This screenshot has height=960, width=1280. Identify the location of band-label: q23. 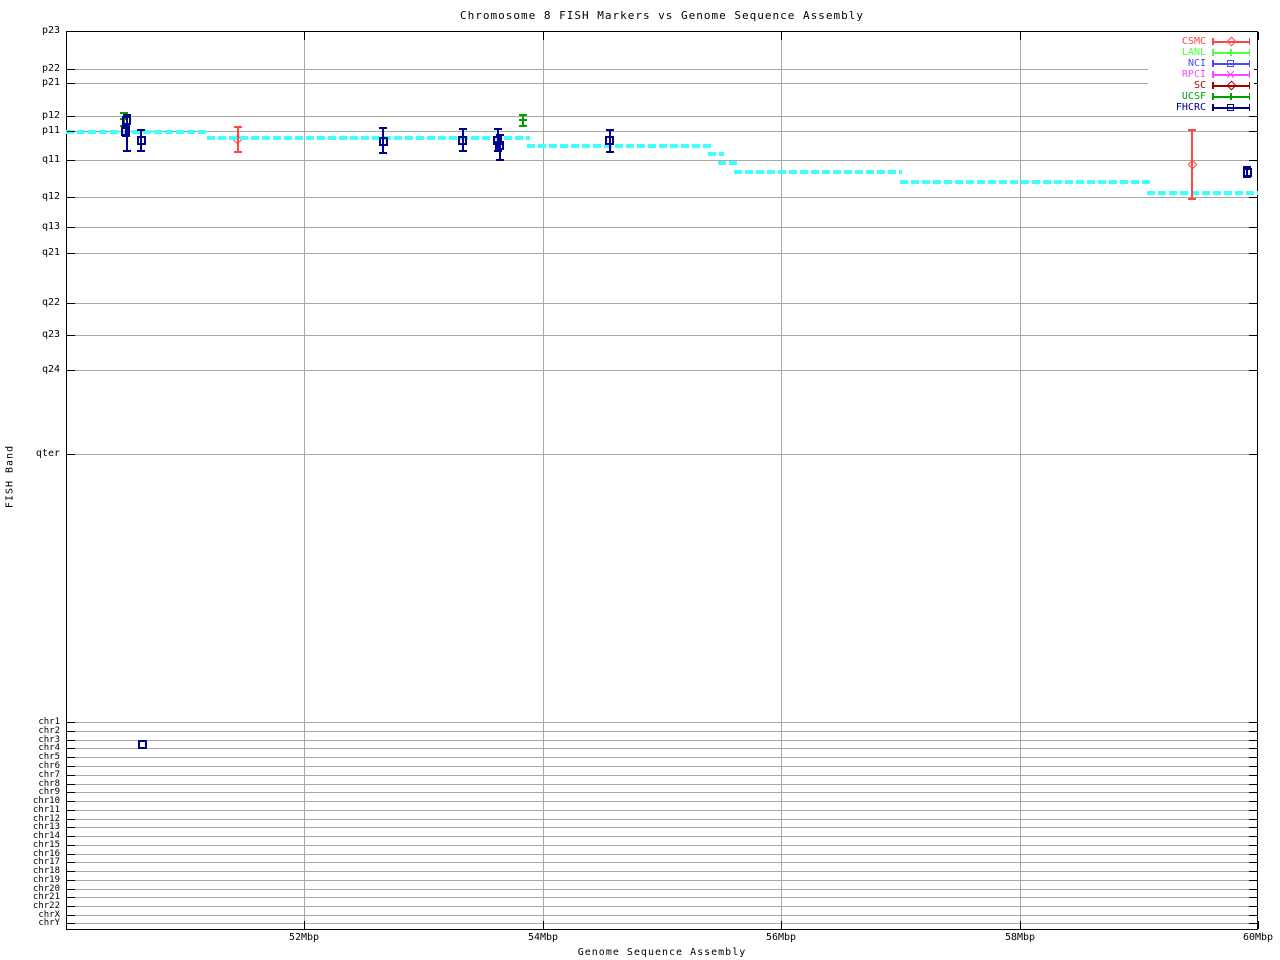
(50, 334).